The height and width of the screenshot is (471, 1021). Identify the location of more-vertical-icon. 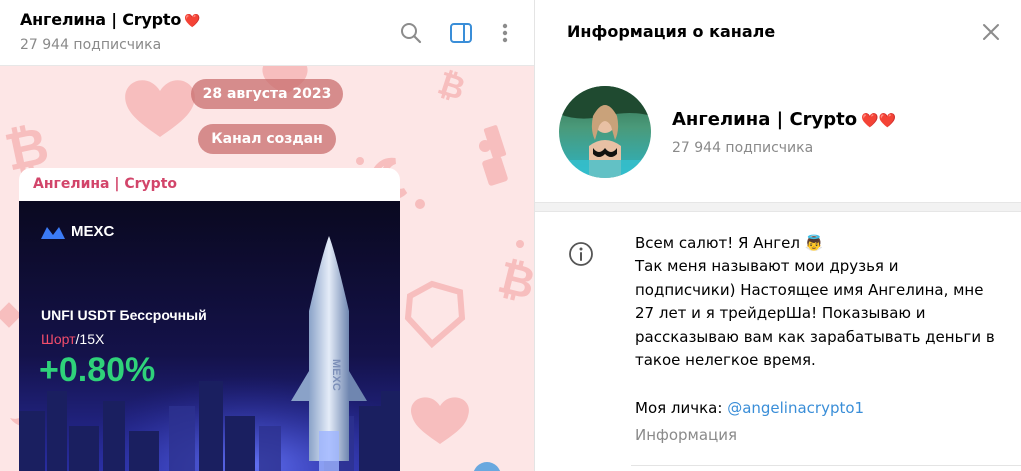
(505, 33).